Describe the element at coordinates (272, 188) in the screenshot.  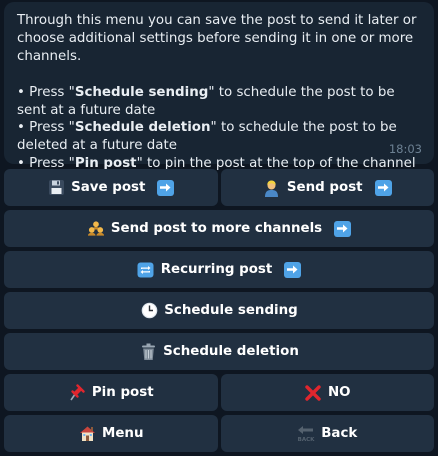
I see `person-icon` at that location.